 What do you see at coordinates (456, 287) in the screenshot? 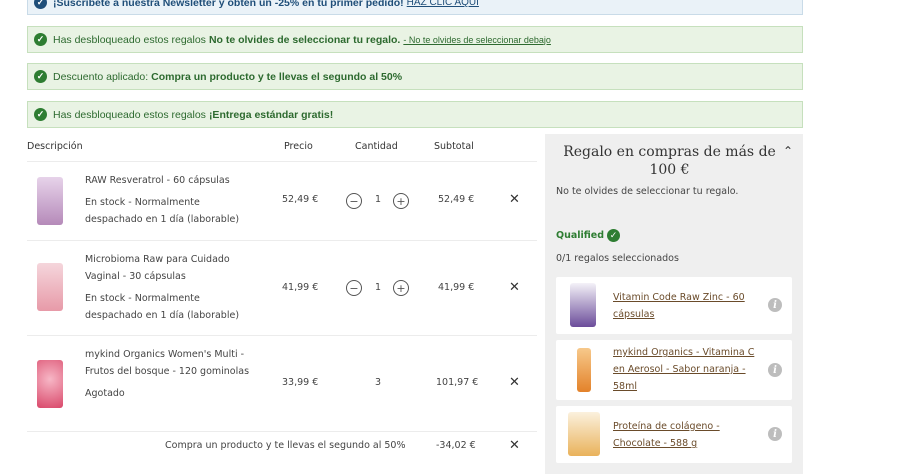
I see `item-subtotal: 41,99 €` at bounding box center [456, 287].